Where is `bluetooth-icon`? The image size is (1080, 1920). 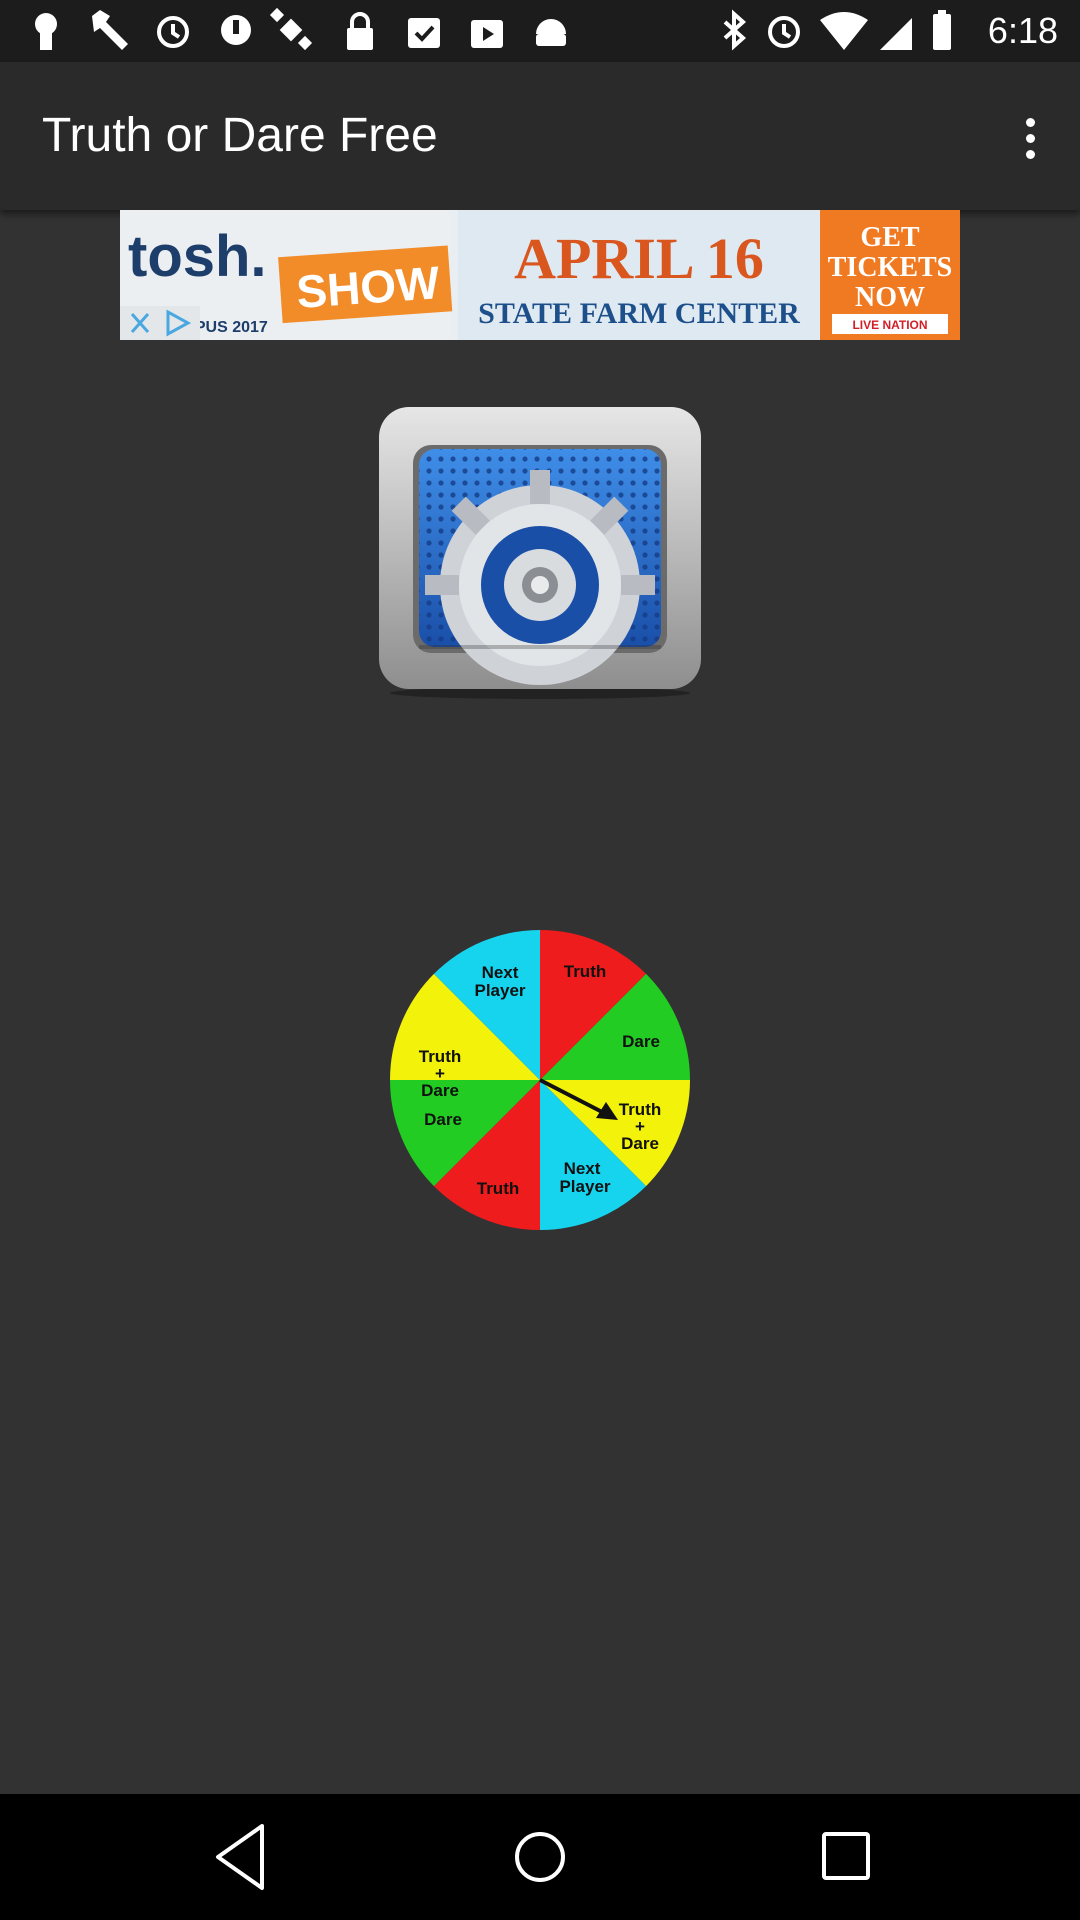
bluetooth-icon is located at coordinates (735, 30).